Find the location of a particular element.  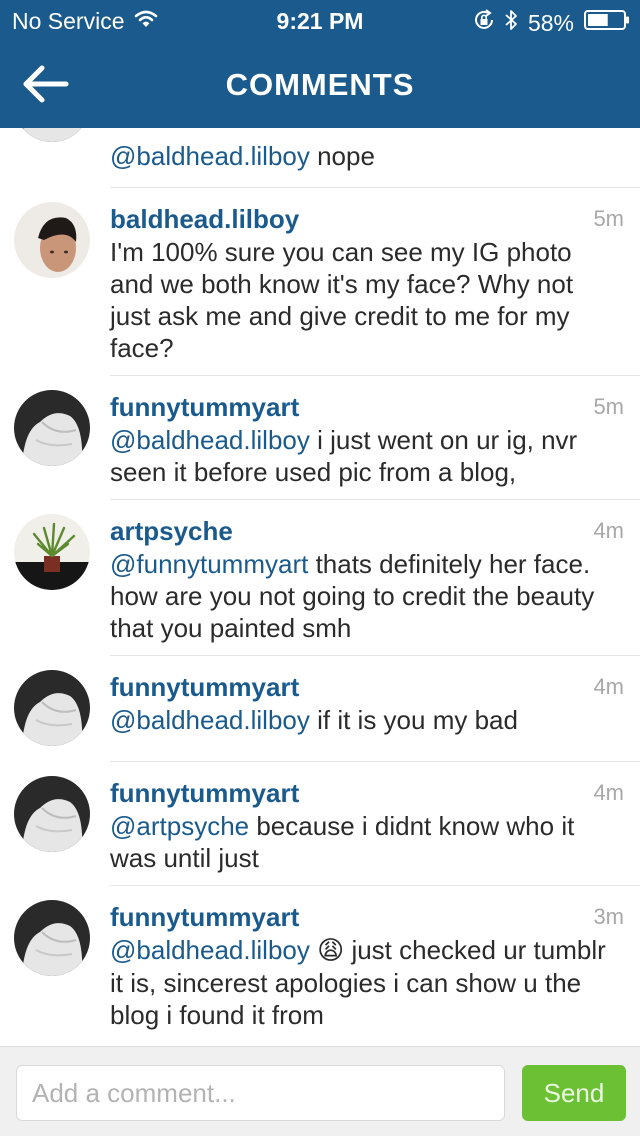

battery-percent: 58% is located at coordinates (550, 22).